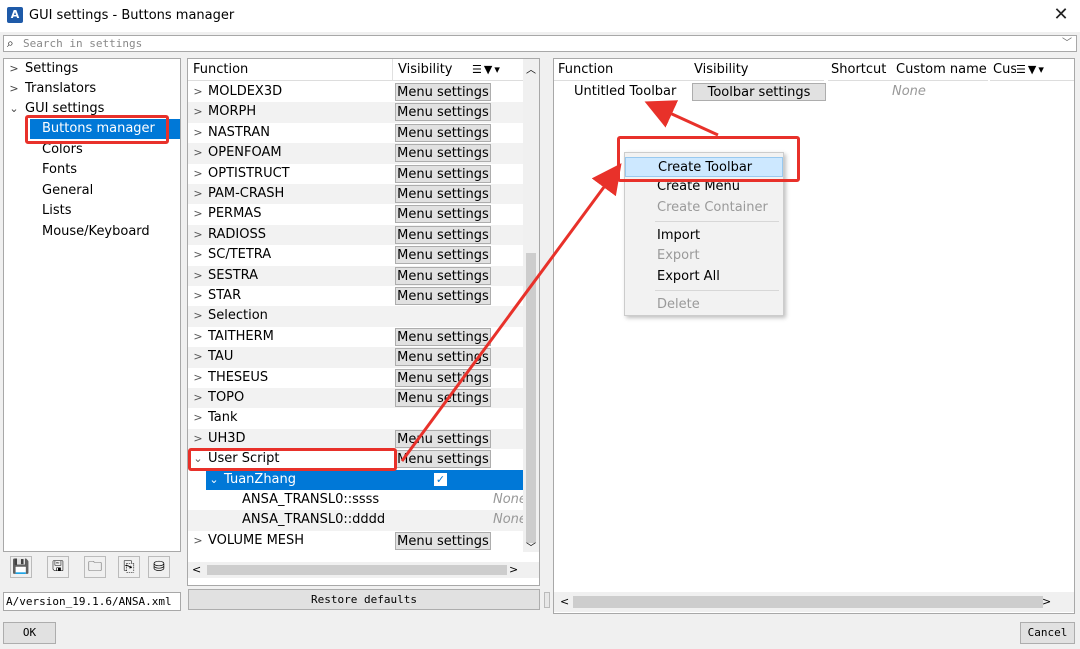 This screenshot has width=1080, height=649. I want to click on table-row: ANSA_TRANSL0::ssss None, so click(355, 500).